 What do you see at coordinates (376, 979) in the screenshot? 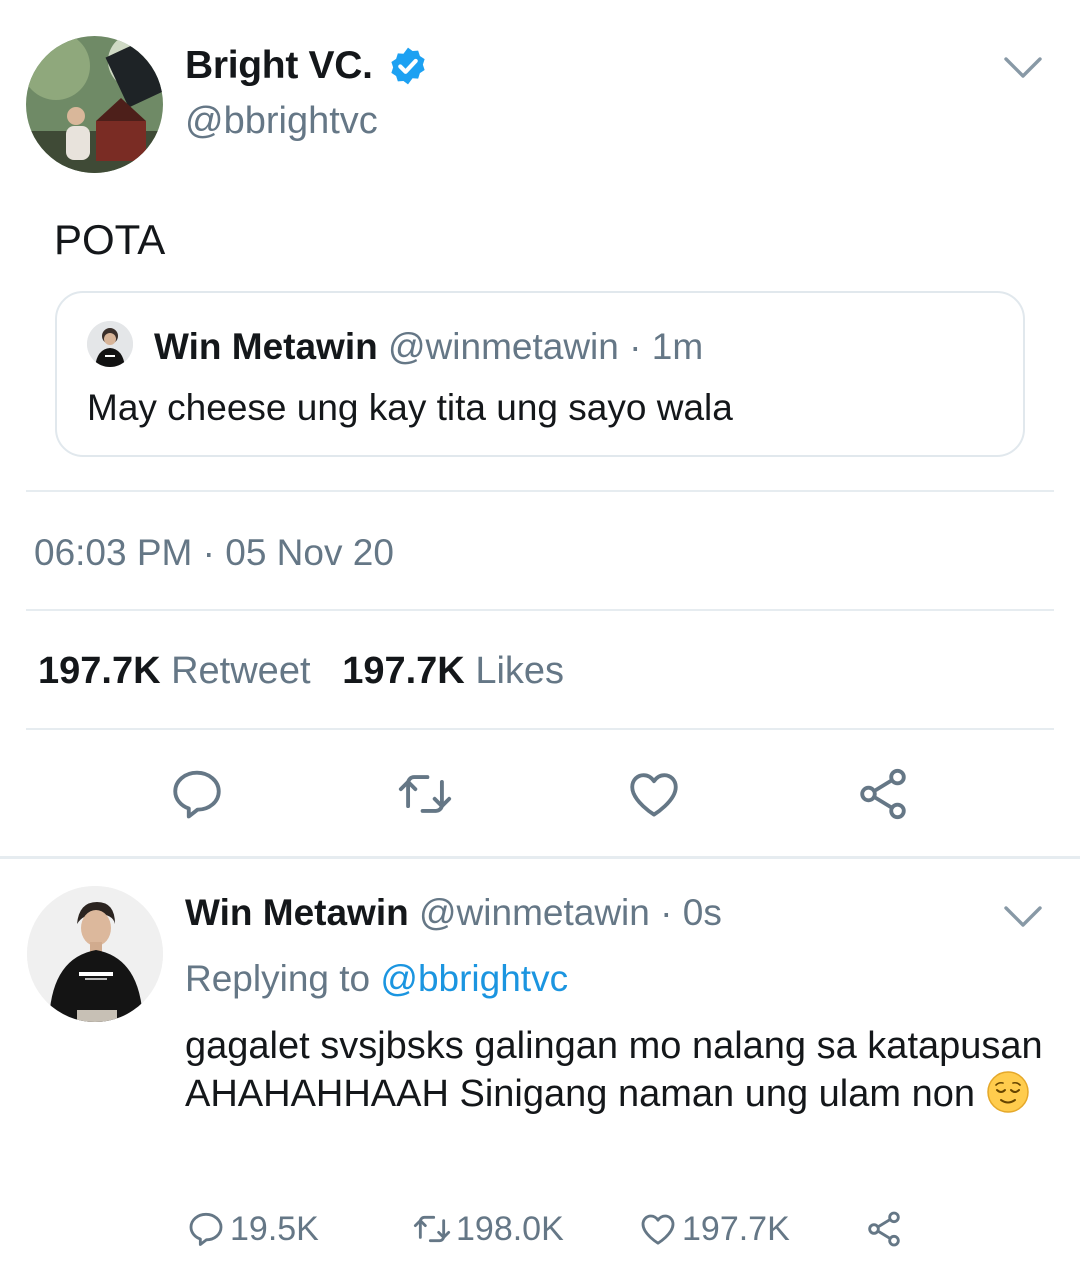
I see `replying-to: Replying to @bbrightvc` at bounding box center [376, 979].